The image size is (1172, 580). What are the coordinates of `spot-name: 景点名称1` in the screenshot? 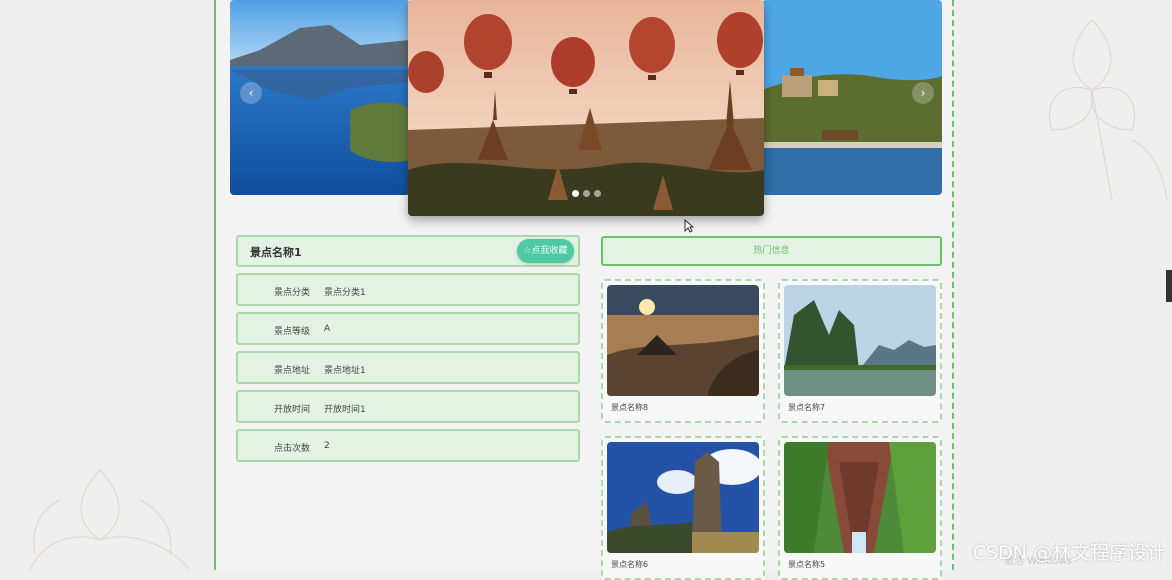 It's located at (276, 252).